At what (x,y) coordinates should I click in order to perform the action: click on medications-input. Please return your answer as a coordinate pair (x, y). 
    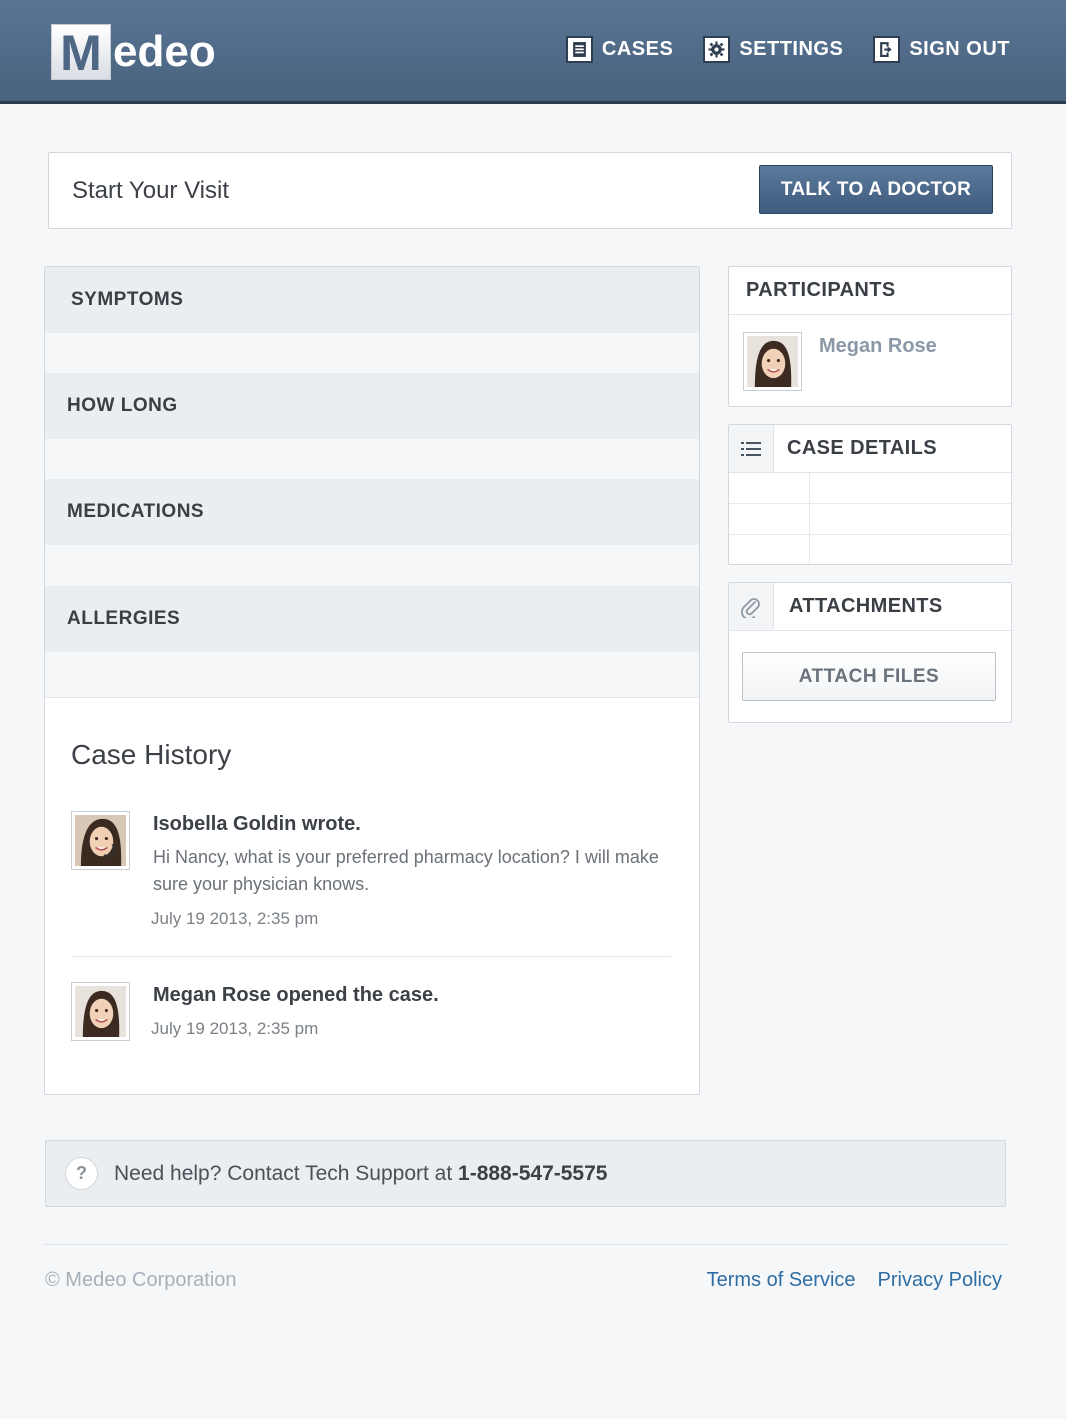
    Looking at the image, I should click on (372, 565).